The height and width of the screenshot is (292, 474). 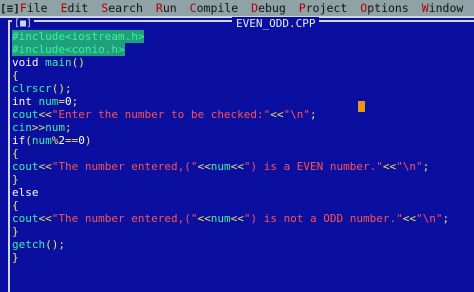 What do you see at coordinates (169, 8) in the screenshot?
I see `menu-run-label: un` at bounding box center [169, 8].